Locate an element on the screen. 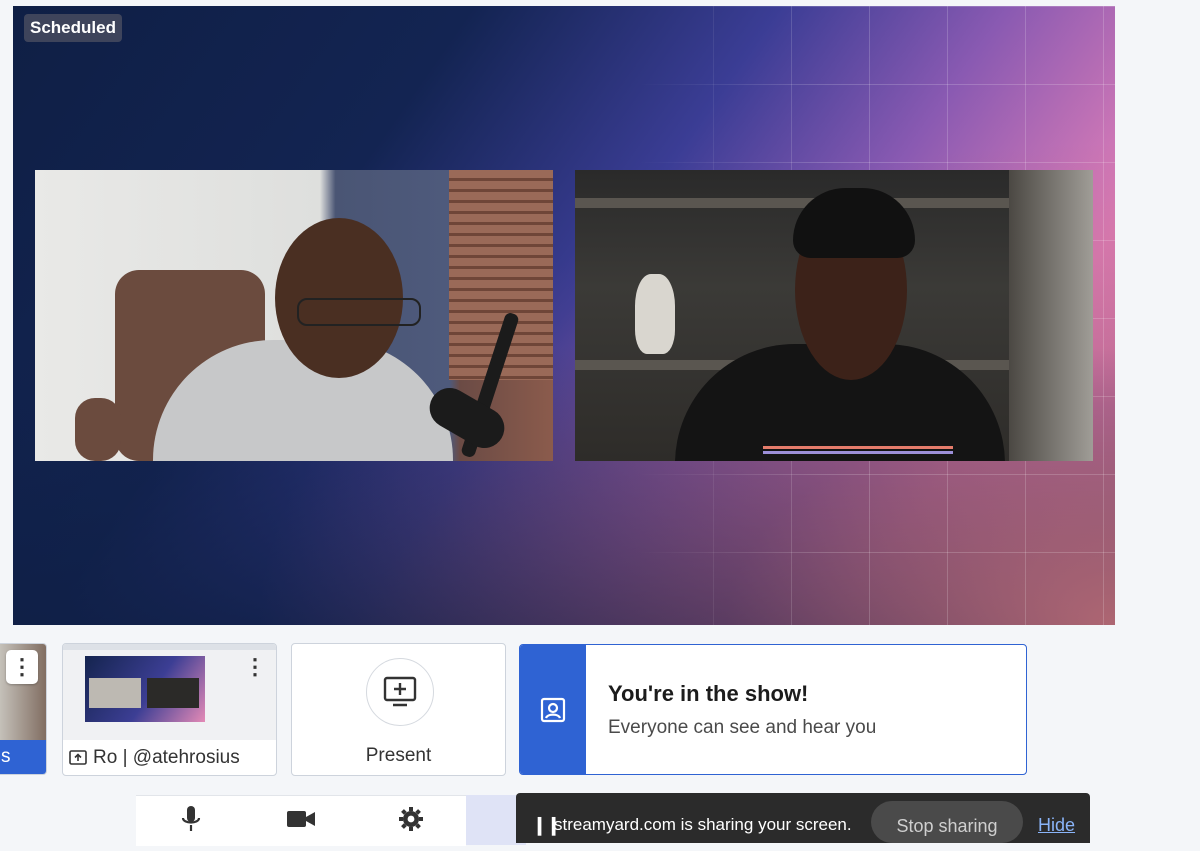 This screenshot has height=851, width=1200. hide-link: Hide is located at coordinates (1056, 825).